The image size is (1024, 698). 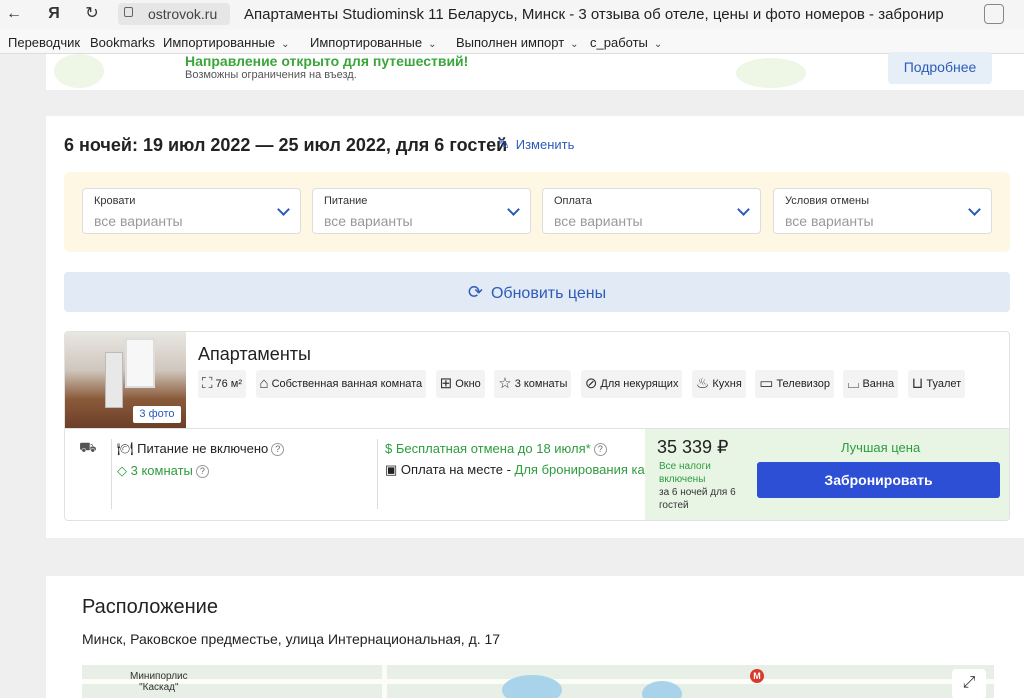 What do you see at coordinates (14, 14) in the screenshot?
I see `back-icon: ←` at bounding box center [14, 14].